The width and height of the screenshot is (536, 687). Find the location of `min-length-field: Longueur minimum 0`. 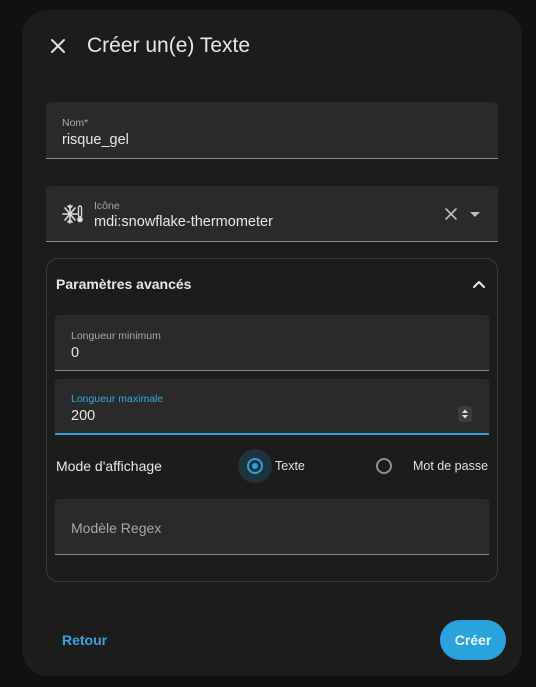

min-length-field: Longueur minimum 0 is located at coordinates (272, 343).